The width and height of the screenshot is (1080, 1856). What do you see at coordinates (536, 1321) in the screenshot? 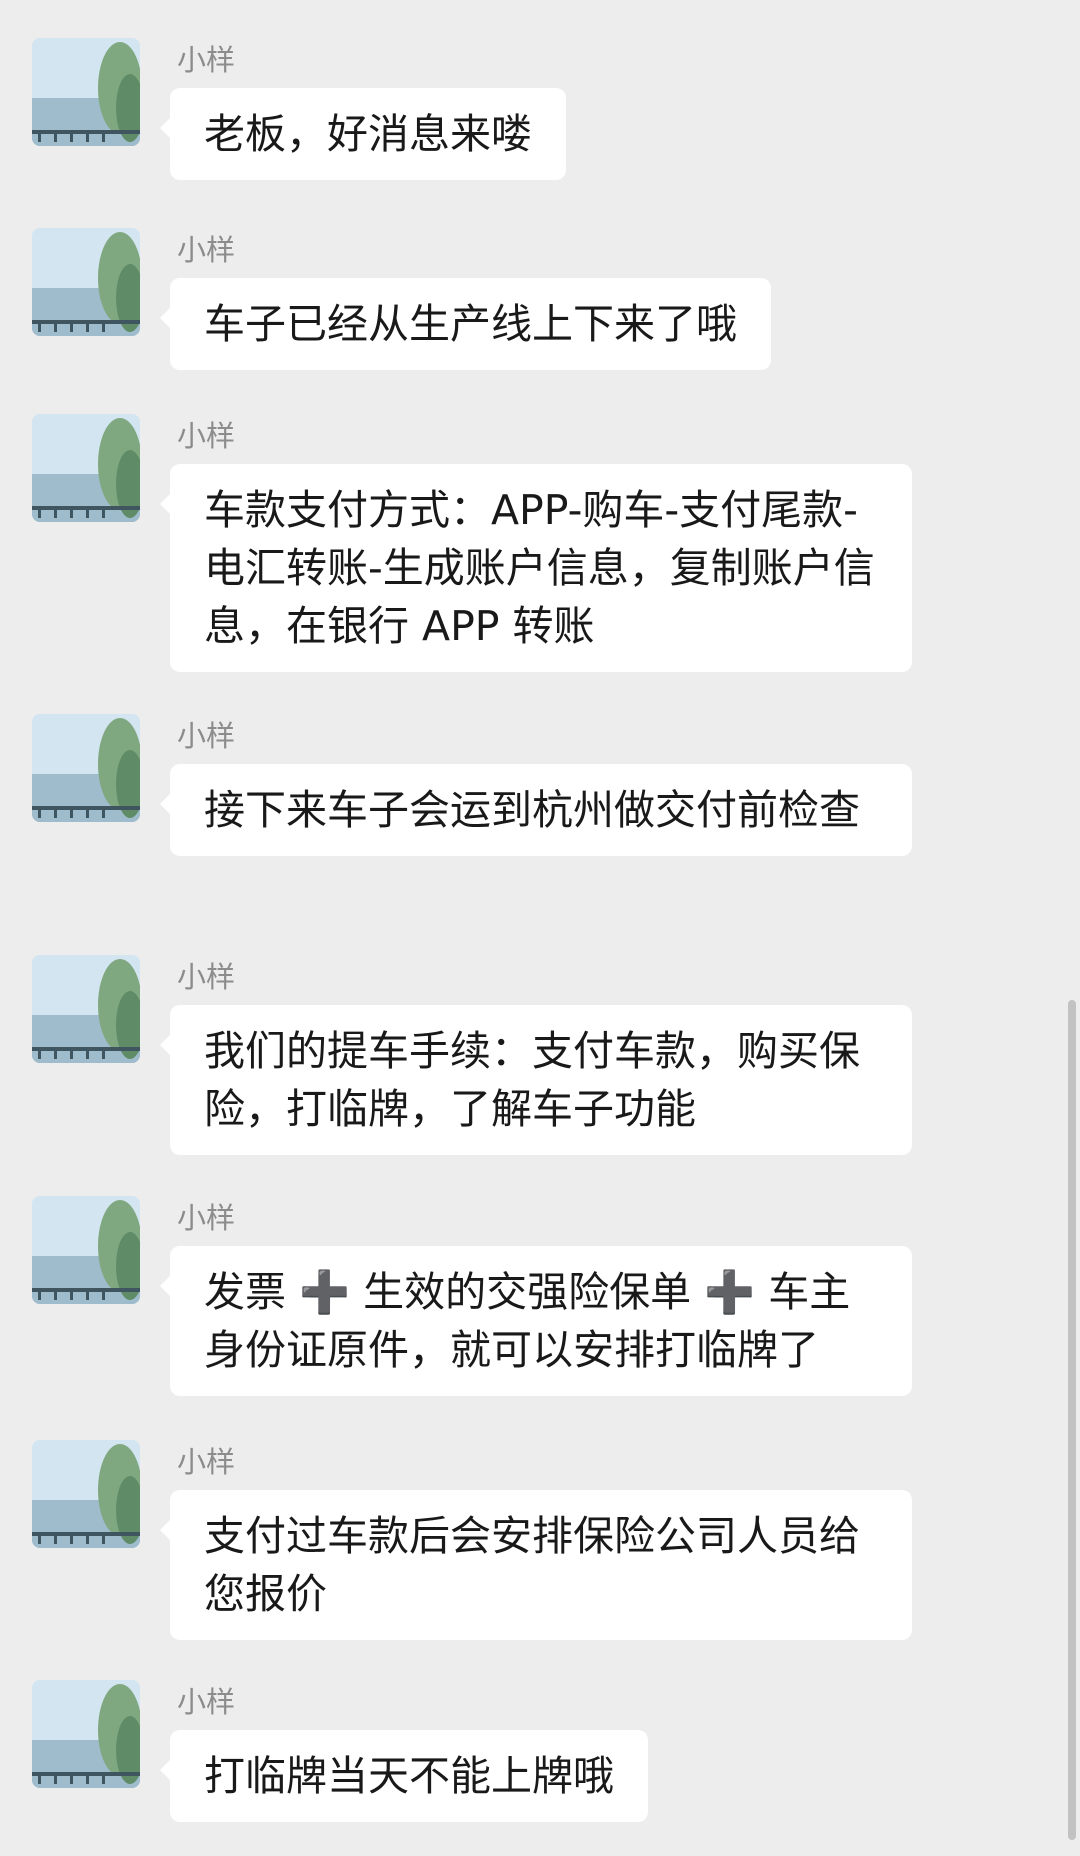
I see `message-bubble: 发票 ➕ 生效的交强险保单 ➕ 车主身份证原件，就可以安排打临牌了` at bounding box center [536, 1321].